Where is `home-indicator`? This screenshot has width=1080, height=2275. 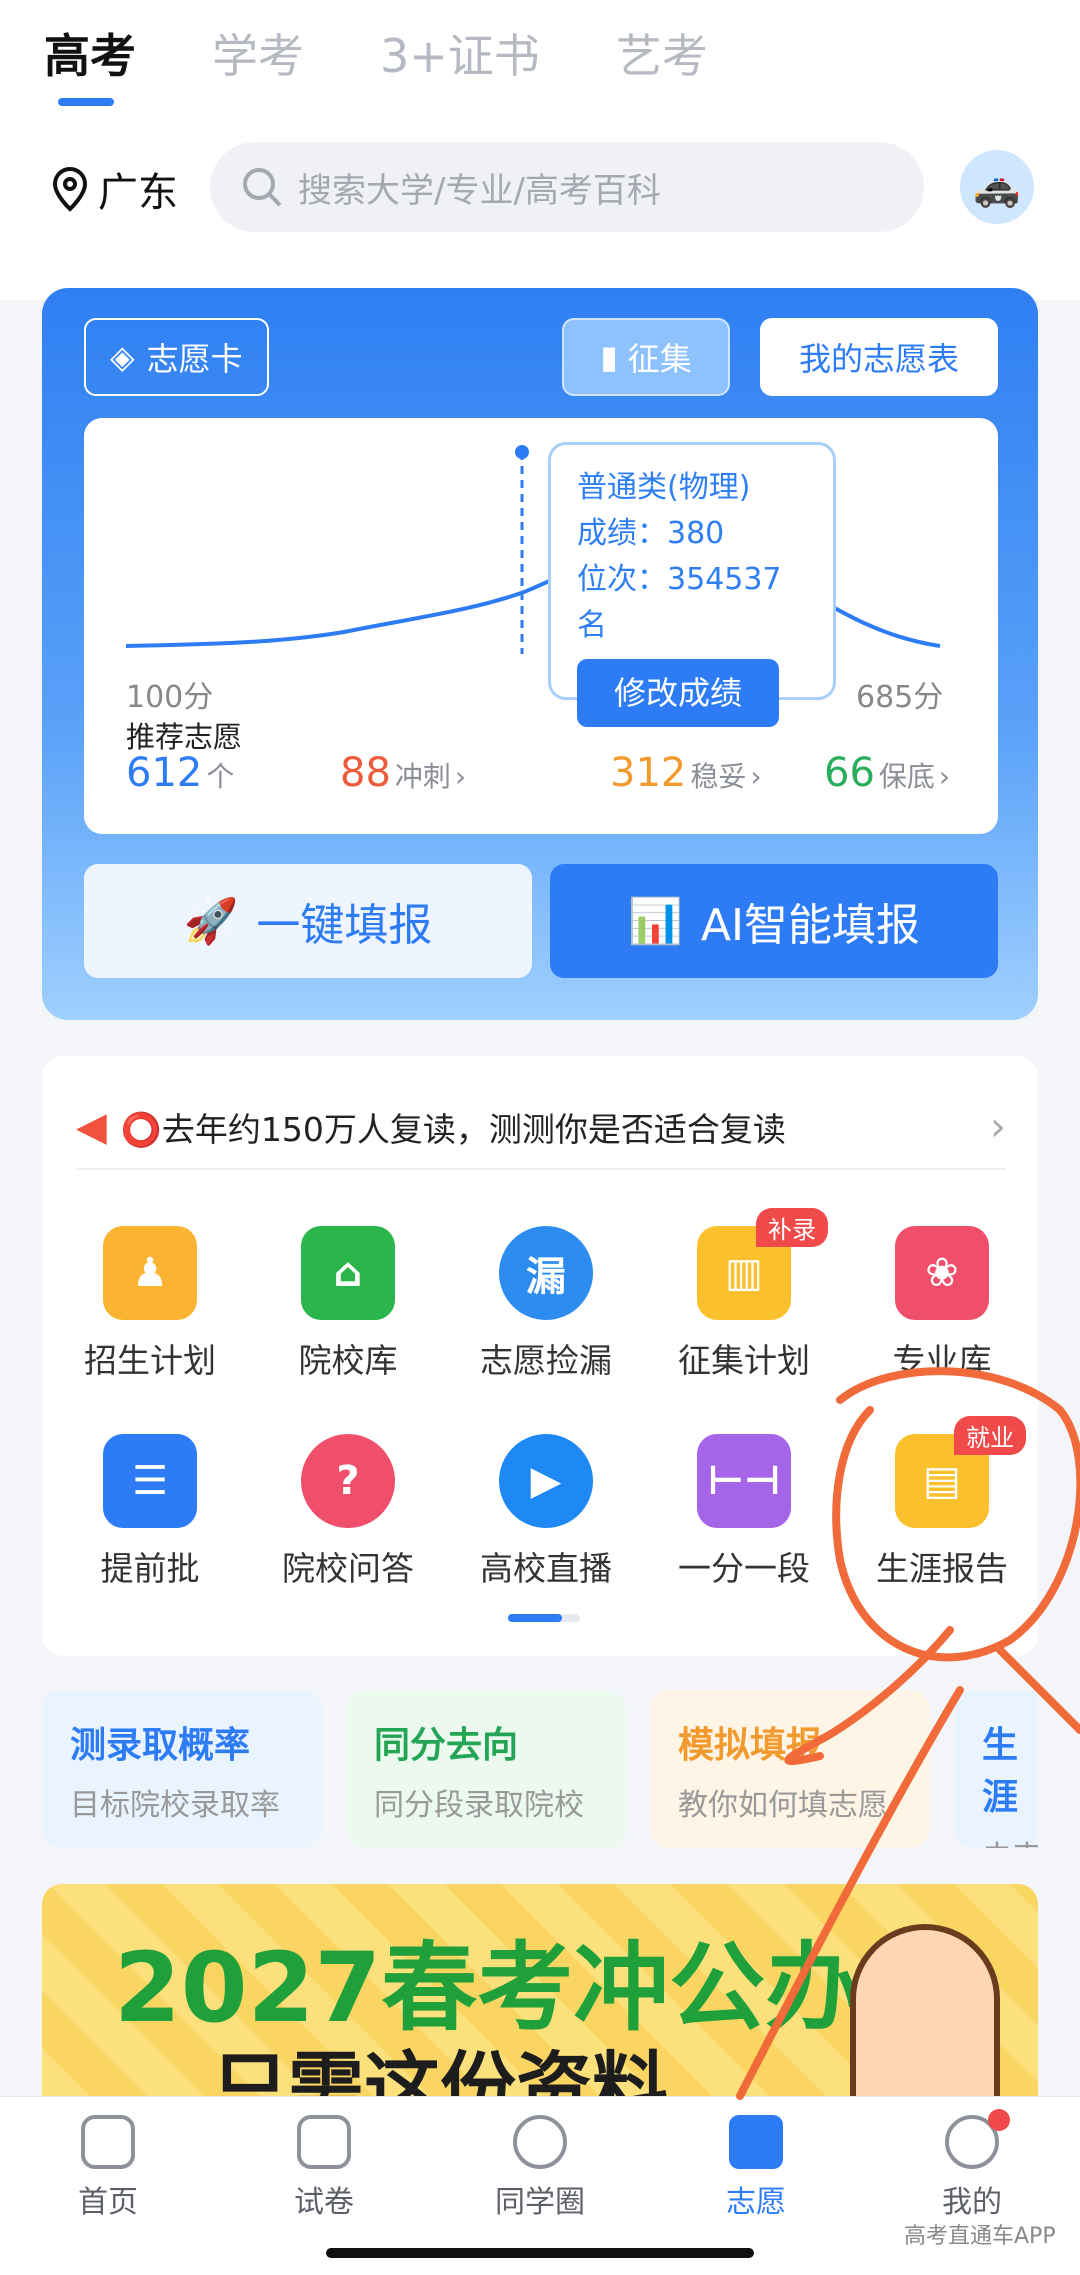 home-indicator is located at coordinates (540, 2253).